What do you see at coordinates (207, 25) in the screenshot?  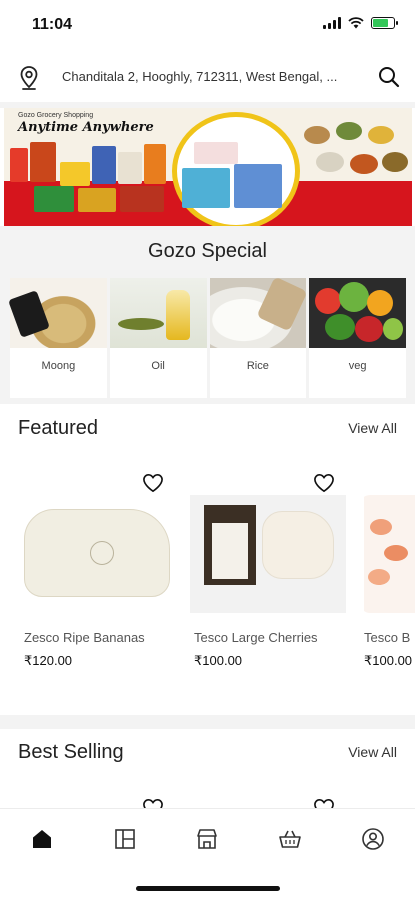 I see `status-bar: 11:04` at bounding box center [207, 25].